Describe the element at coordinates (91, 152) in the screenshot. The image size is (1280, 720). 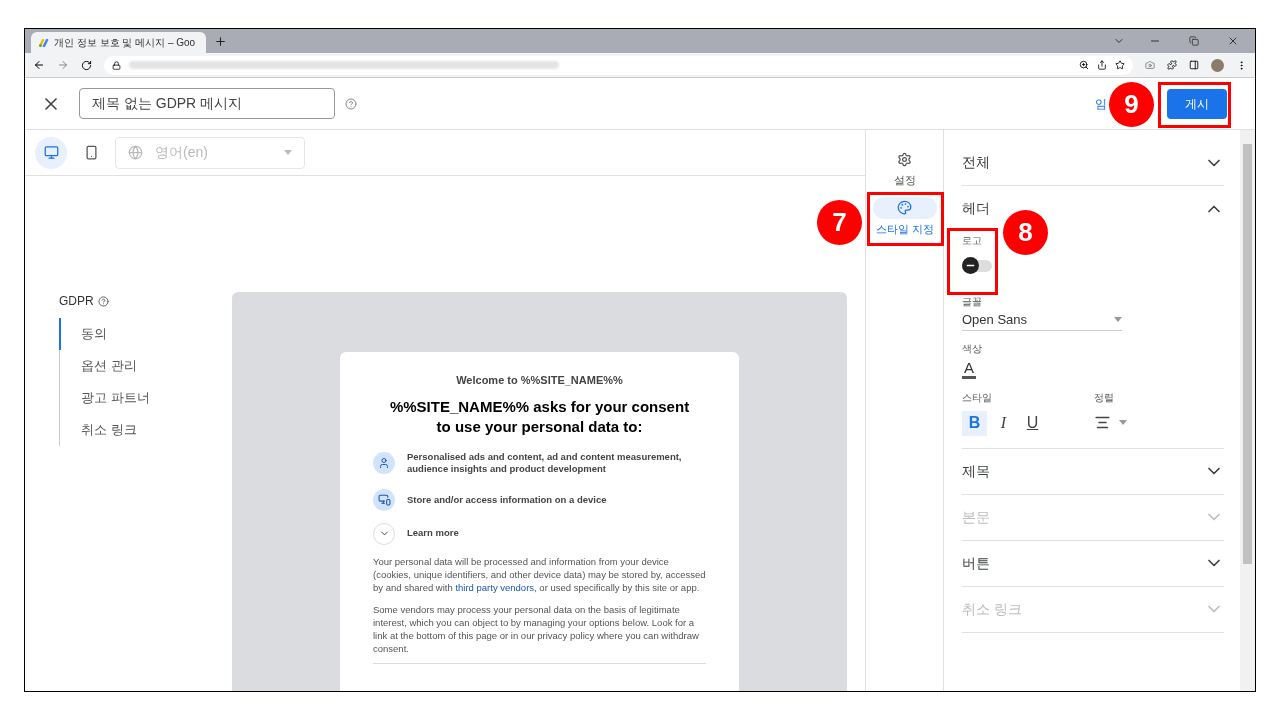
I see `phone-icon` at that location.